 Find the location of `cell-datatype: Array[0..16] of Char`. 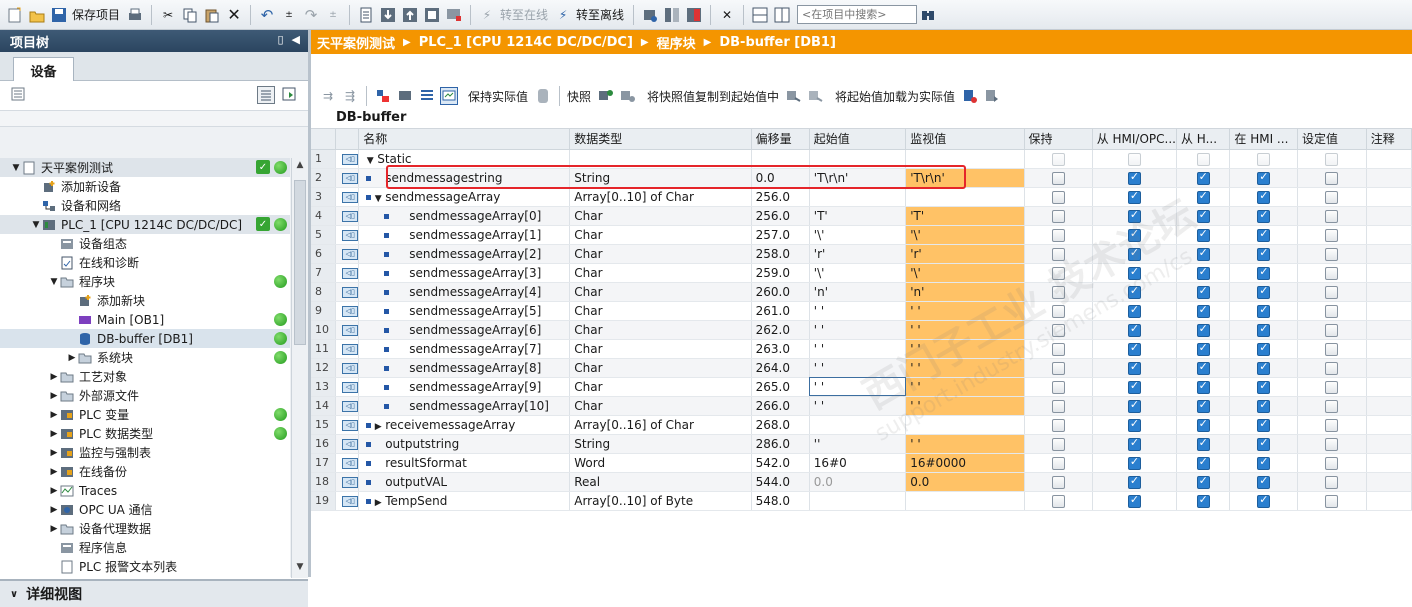

cell-datatype: Array[0..16] of Char is located at coordinates (660, 425).